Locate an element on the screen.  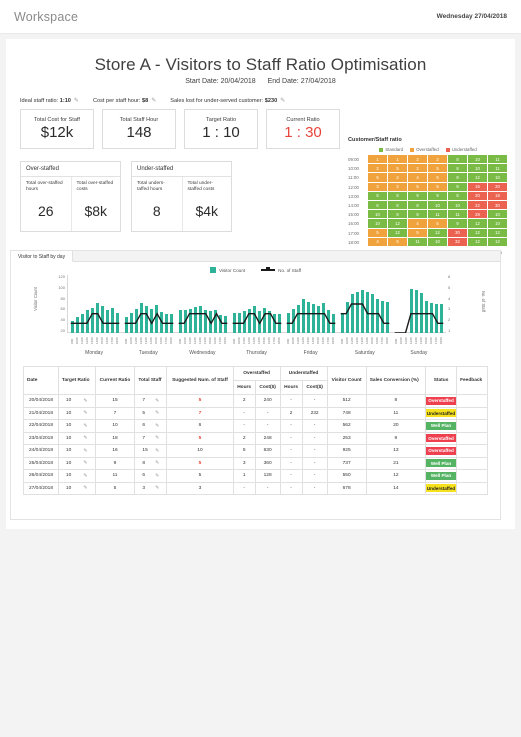
heatmap-cell: 1 is located at coordinates (398, 160).